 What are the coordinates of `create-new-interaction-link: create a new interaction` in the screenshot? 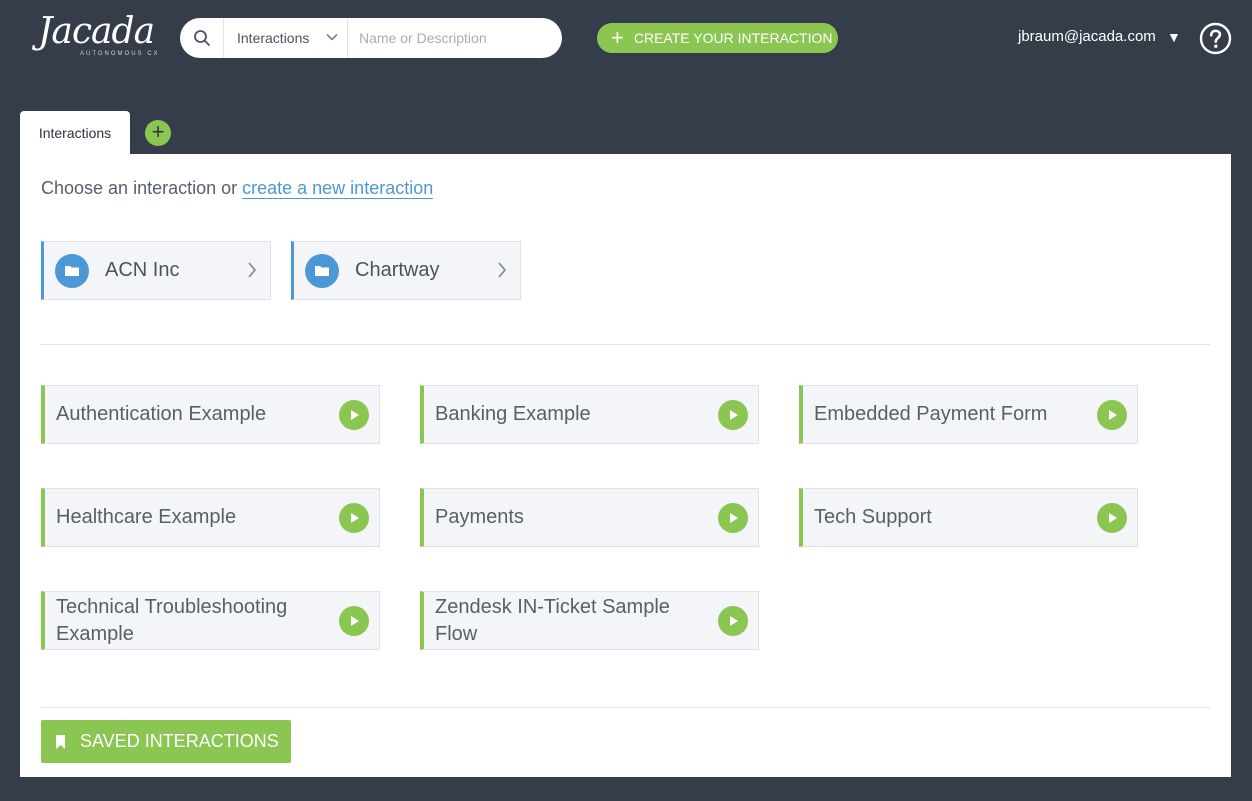 It's located at (338, 188).